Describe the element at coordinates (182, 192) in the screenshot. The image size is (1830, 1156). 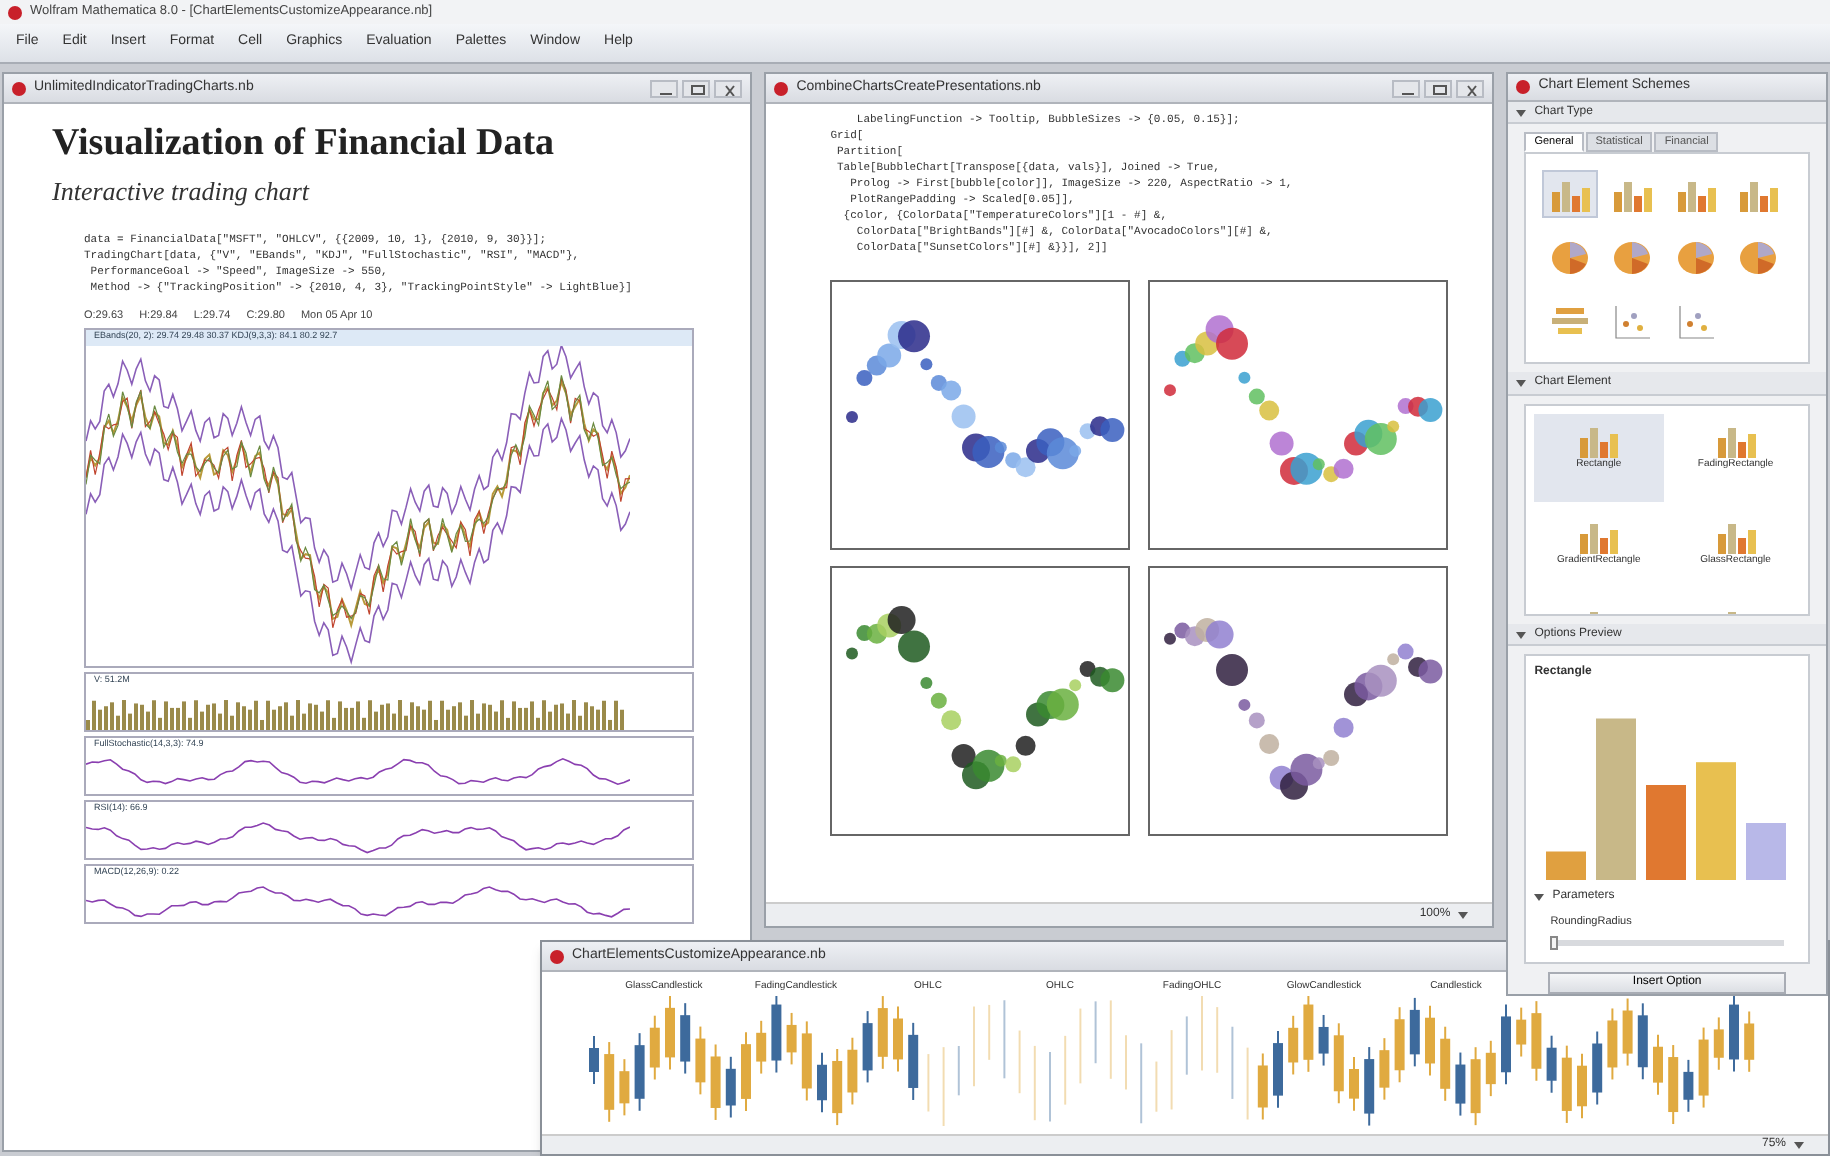
I see `subtitle: Interactive trading chart` at that location.